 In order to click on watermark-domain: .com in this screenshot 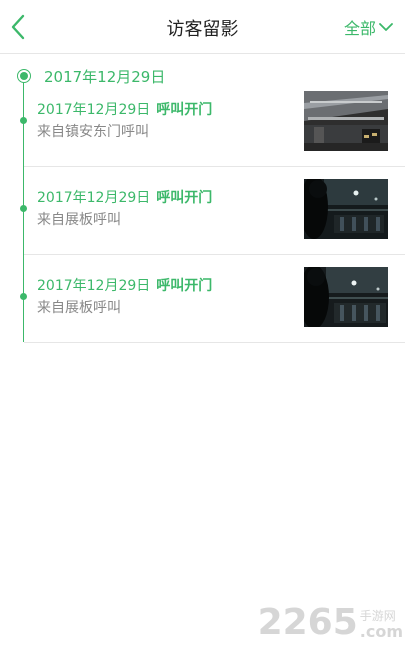, I will do `click(381, 631)`.